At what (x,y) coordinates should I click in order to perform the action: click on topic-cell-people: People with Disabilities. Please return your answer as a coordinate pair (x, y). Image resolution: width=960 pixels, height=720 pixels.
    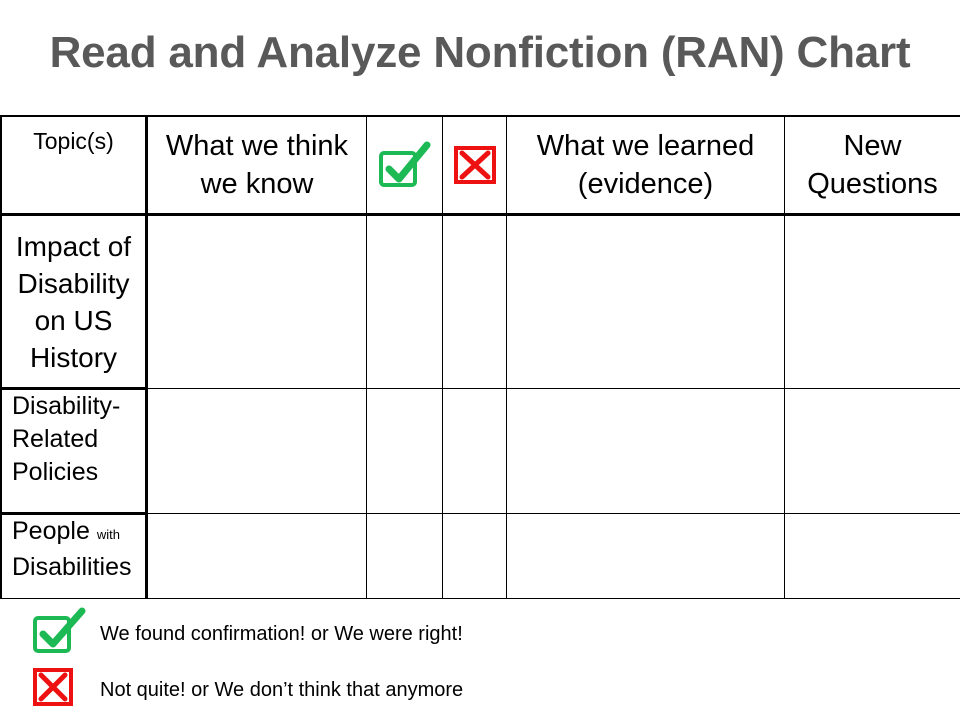
    Looking at the image, I should click on (73, 556).